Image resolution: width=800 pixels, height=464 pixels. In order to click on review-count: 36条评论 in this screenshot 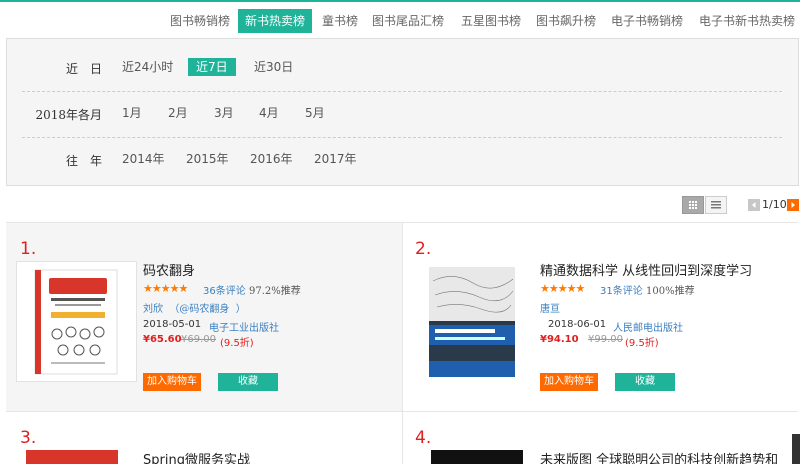, I will do `click(224, 289)`.